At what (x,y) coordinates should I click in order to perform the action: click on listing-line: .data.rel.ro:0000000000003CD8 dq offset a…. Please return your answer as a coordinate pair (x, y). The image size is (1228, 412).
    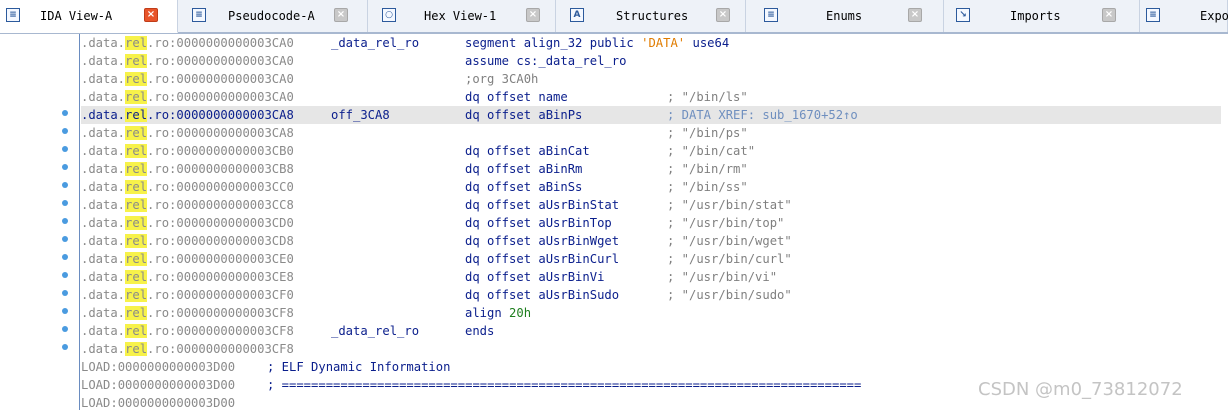
    Looking at the image, I should click on (651, 241).